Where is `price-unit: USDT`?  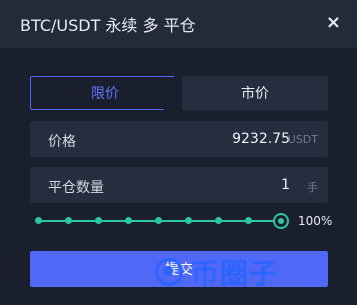 price-unit: USDT is located at coordinates (302, 139).